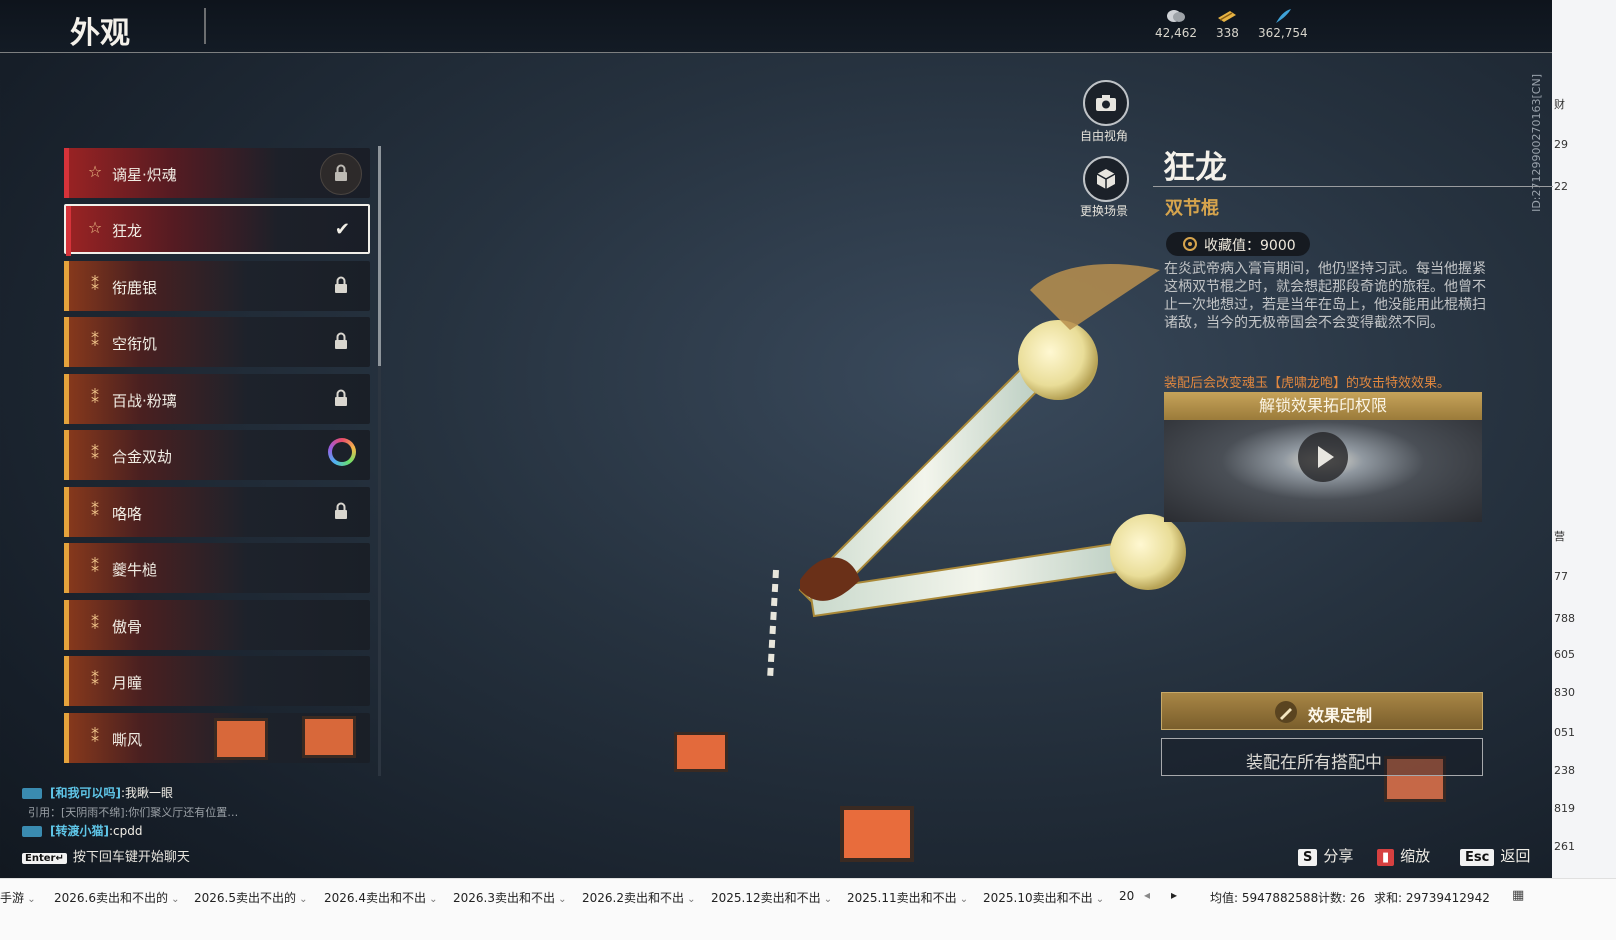 This screenshot has width=1616, height=940. I want to click on star-icon: ☆, so click(95, 171).